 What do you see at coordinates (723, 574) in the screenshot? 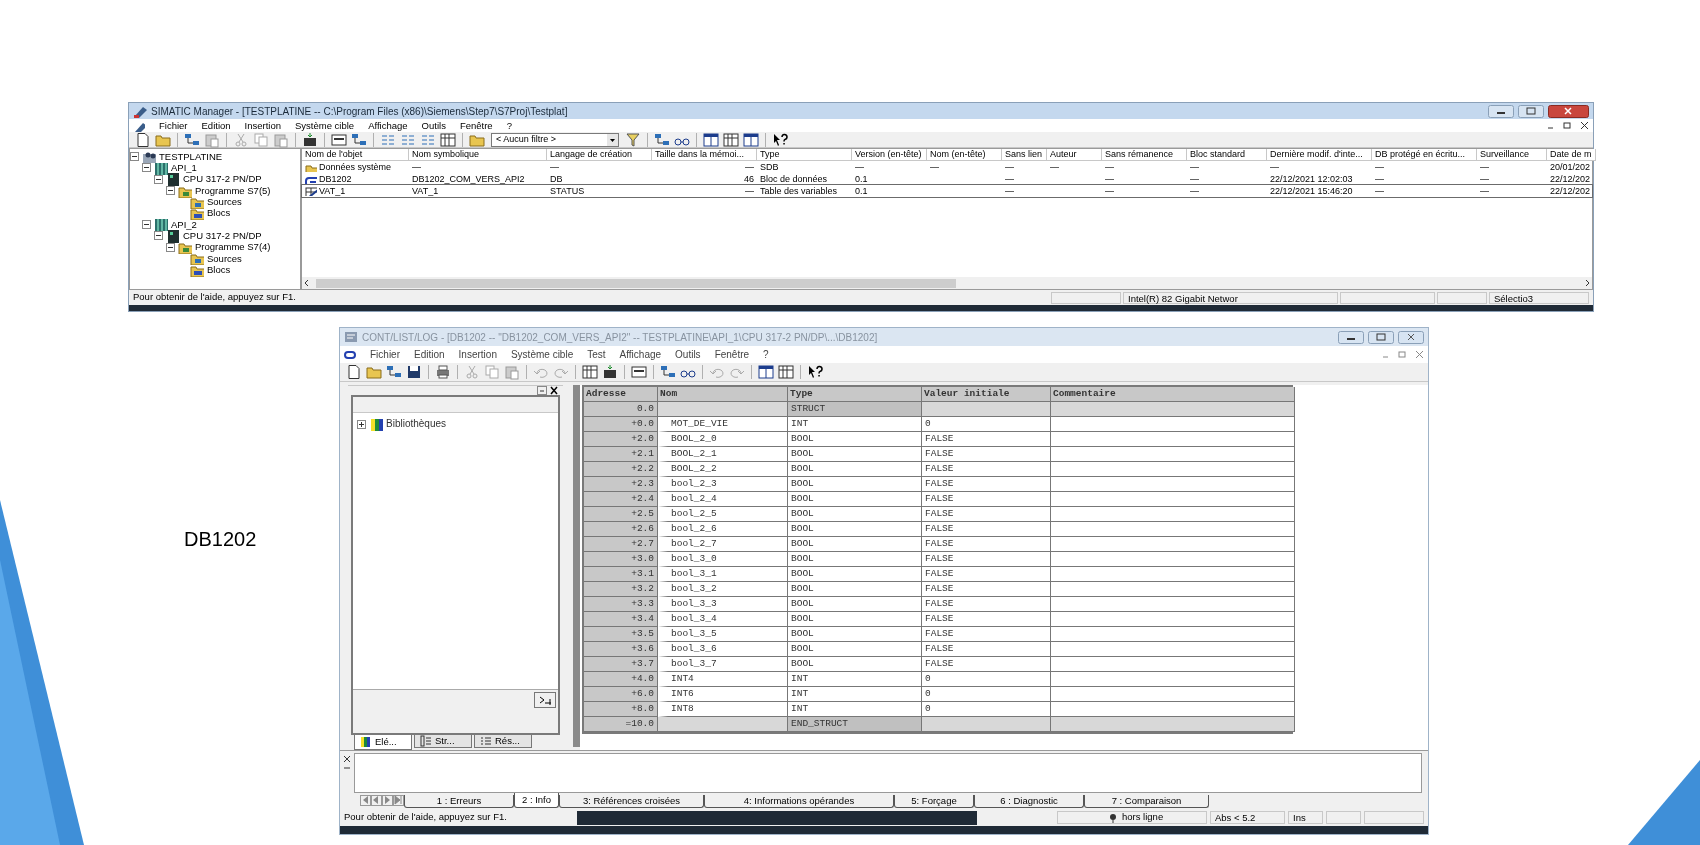
I see `table-cell: bool_3_1` at bounding box center [723, 574].